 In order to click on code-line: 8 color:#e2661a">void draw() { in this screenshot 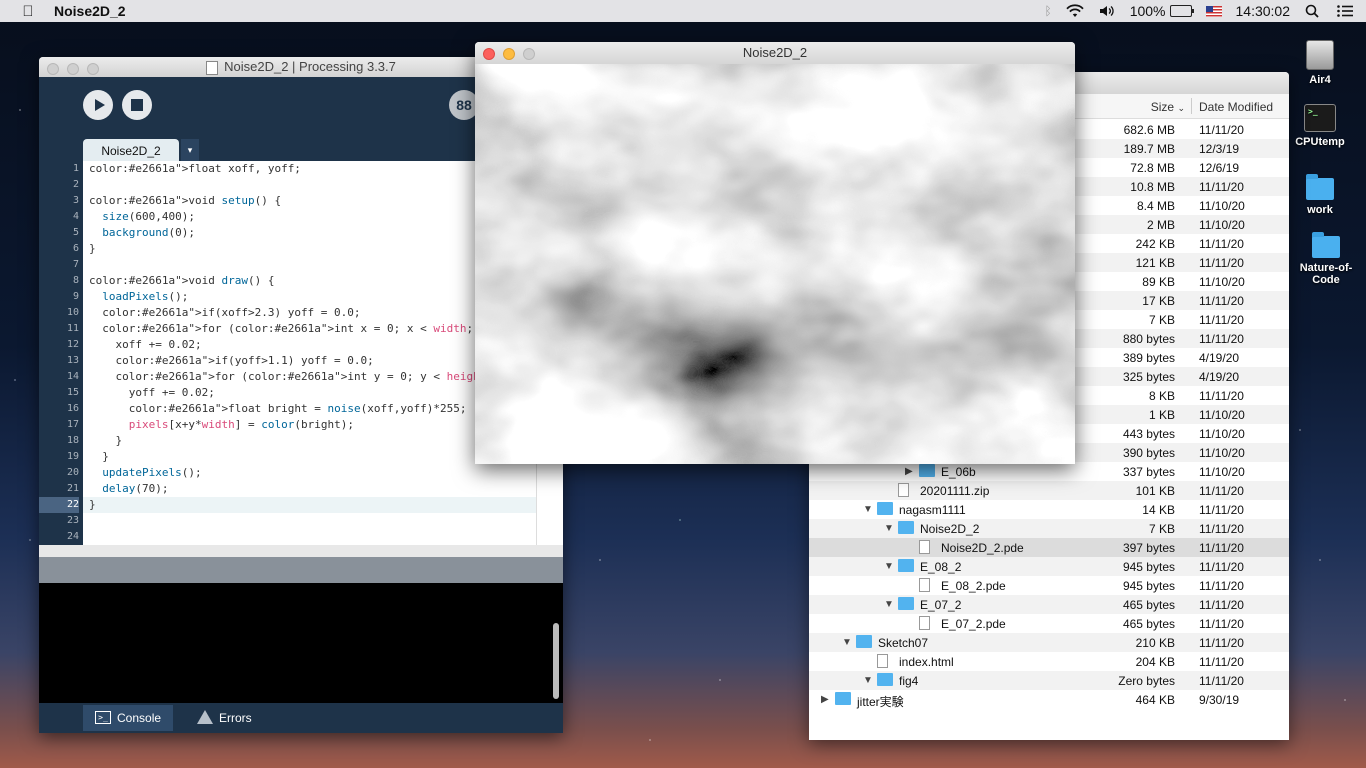, I will do `click(305, 281)`.